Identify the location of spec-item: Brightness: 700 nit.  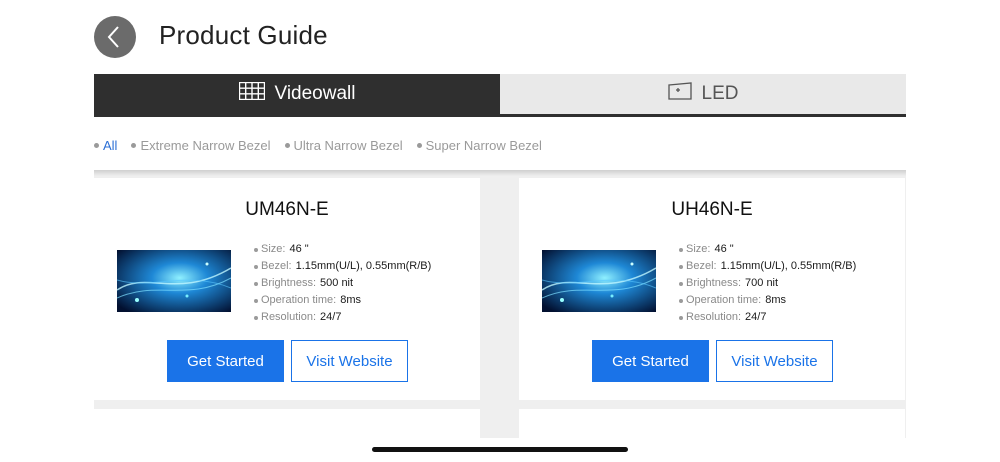
(767, 283).